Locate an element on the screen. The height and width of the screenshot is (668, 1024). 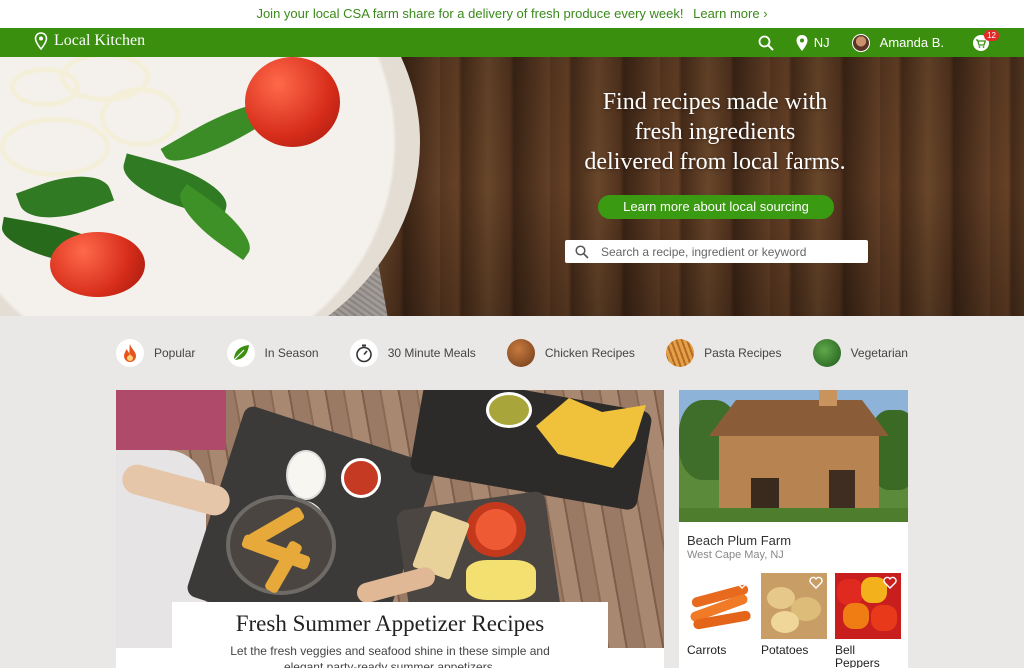
produce-label: Carrots is located at coordinates (707, 650).